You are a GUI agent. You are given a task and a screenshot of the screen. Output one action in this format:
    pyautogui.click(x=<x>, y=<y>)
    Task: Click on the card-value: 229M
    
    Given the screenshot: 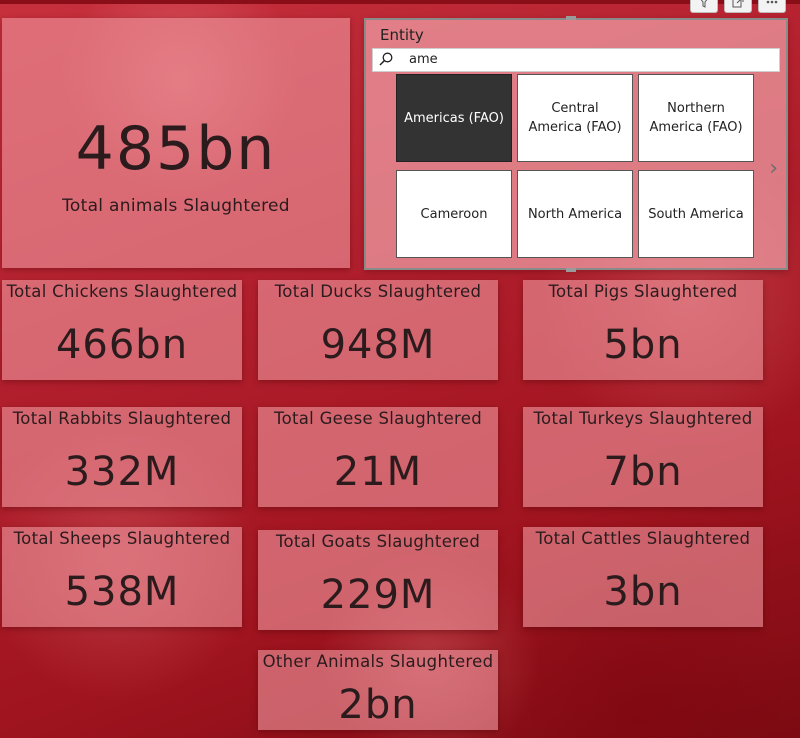 What is the action you would take?
    pyautogui.click(x=378, y=595)
    